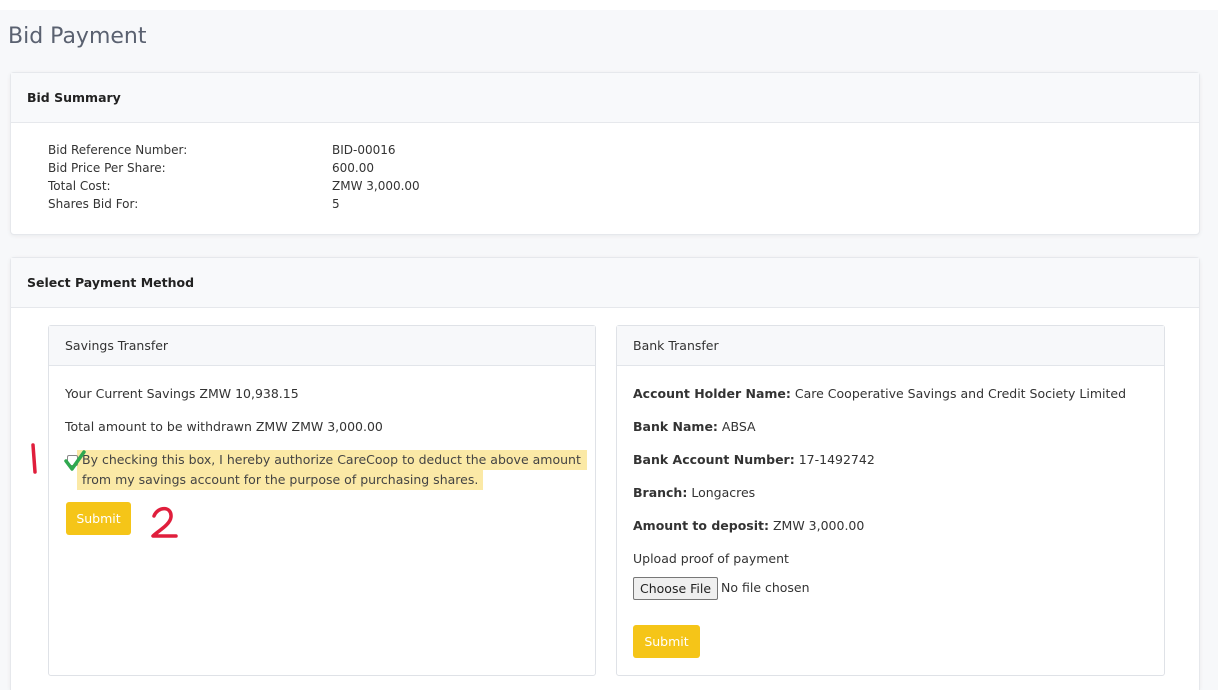 The width and height of the screenshot is (1218, 690). Describe the element at coordinates (164, 522) in the screenshot. I see `step-two-mark` at that location.